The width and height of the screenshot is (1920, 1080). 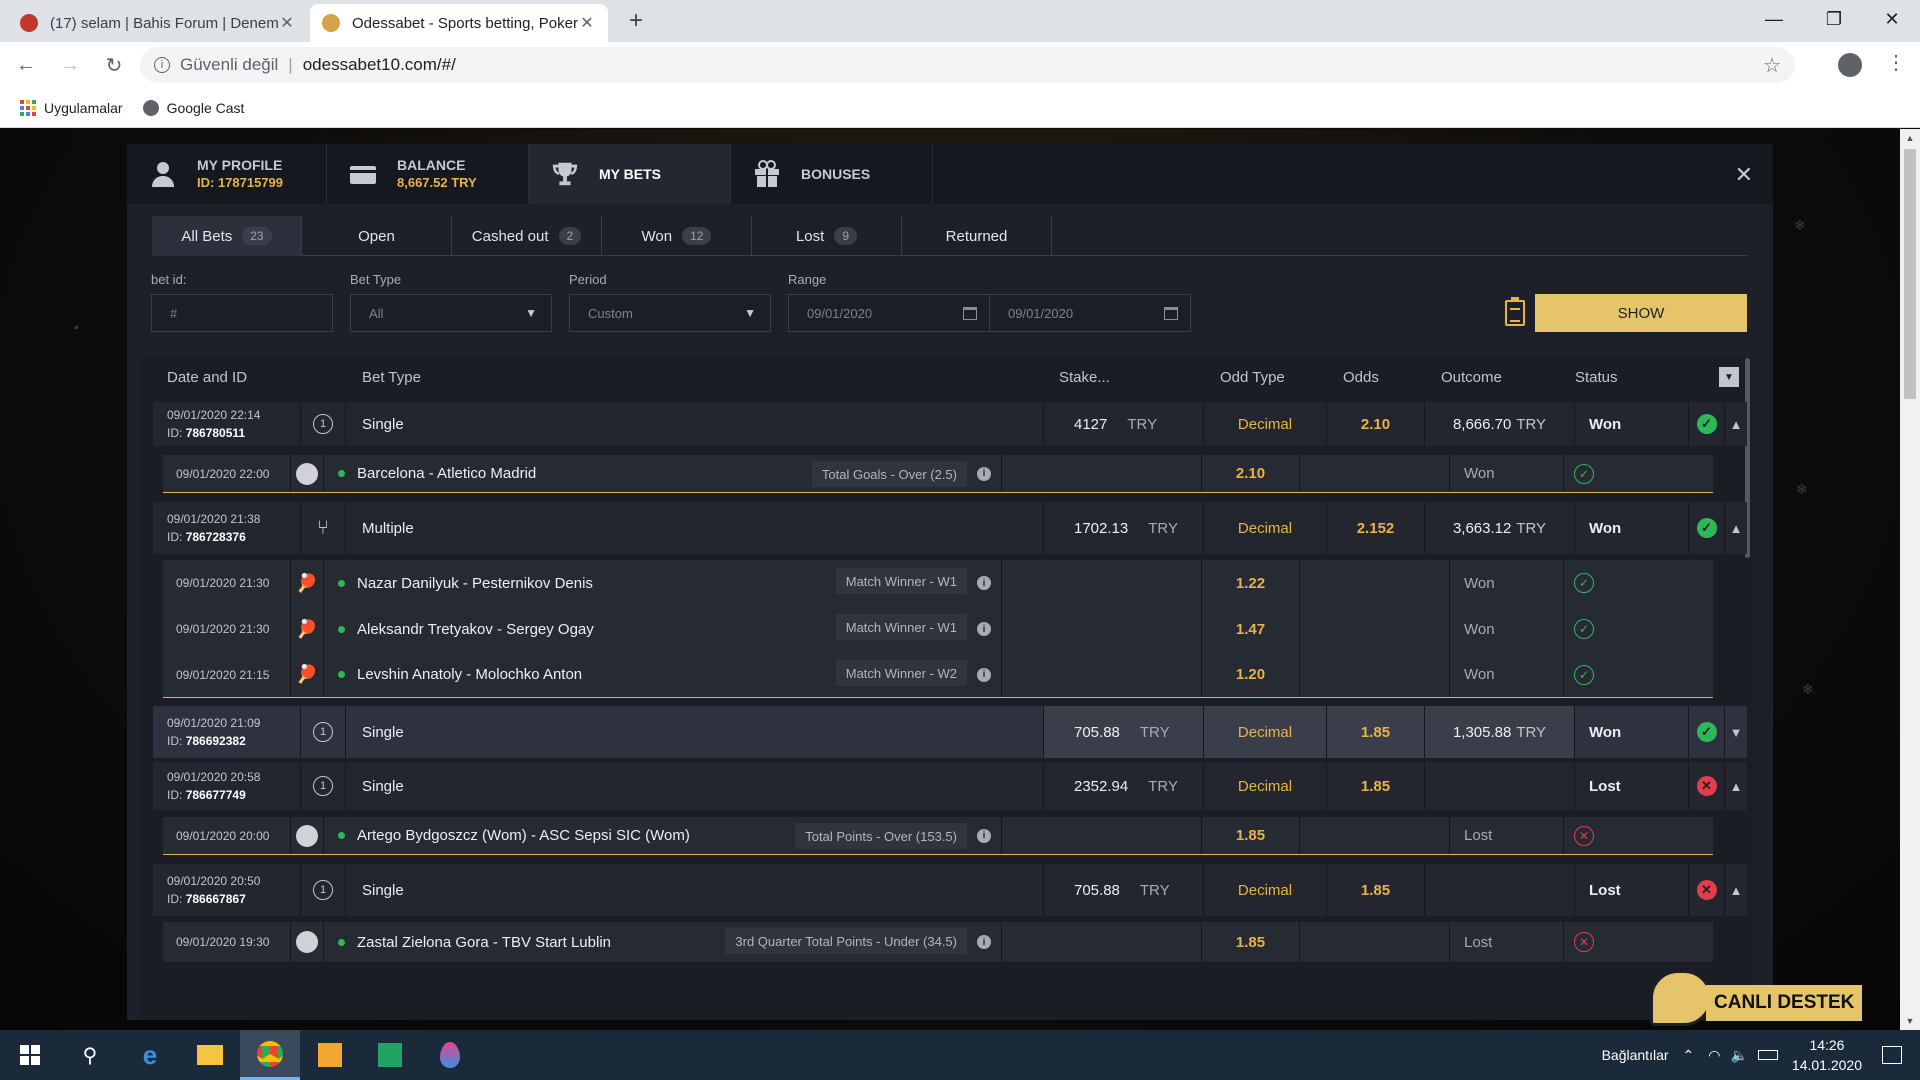 I want to click on reload-icon: ↻, so click(x=114, y=65).